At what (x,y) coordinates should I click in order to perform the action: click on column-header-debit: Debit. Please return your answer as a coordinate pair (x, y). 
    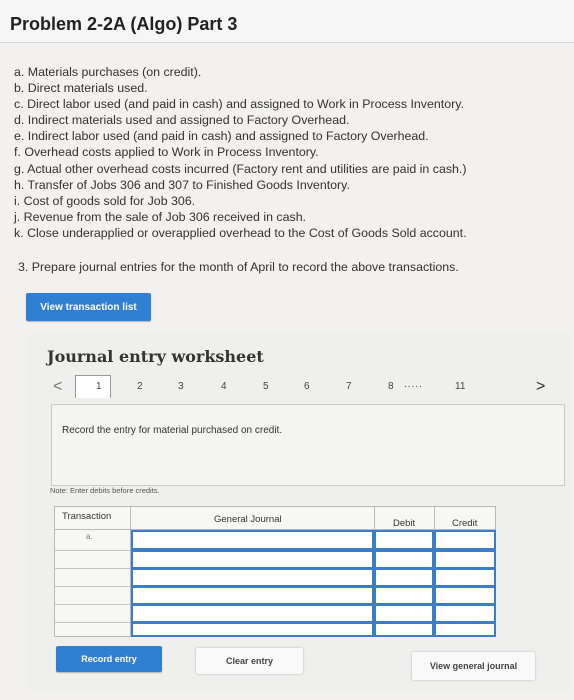
    Looking at the image, I should click on (404, 523).